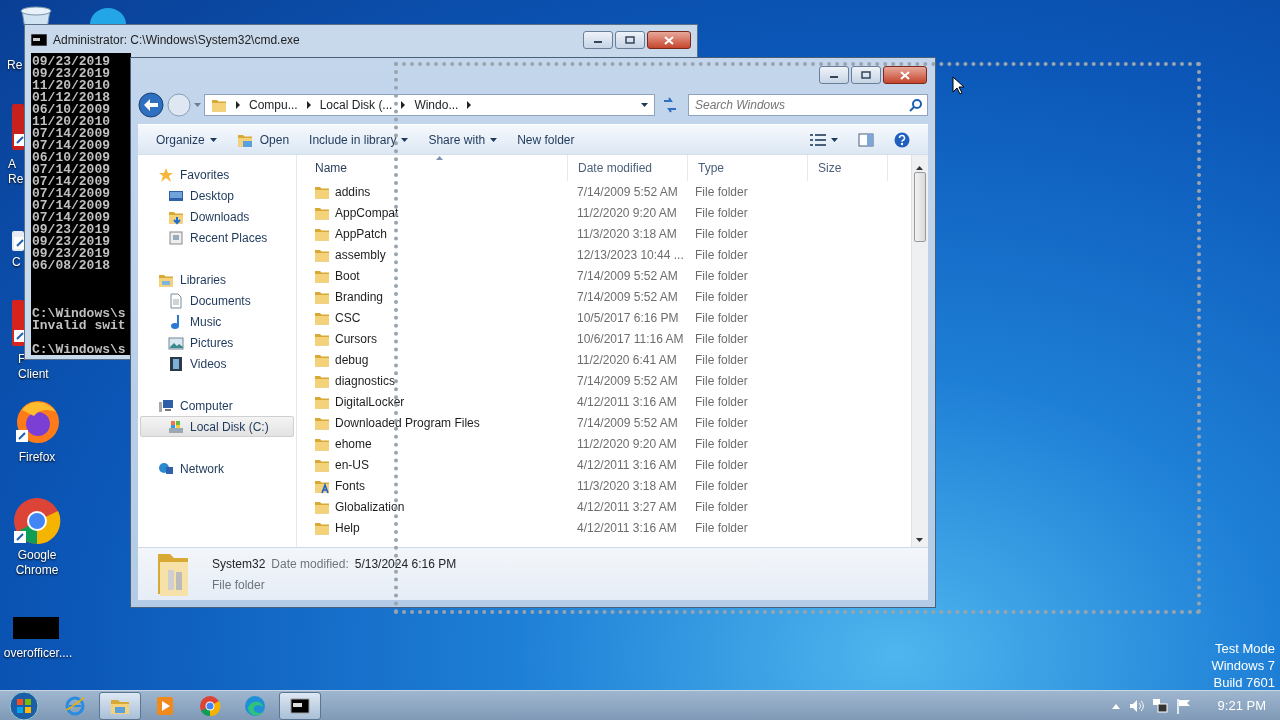 Image resolution: width=1280 pixels, height=720 pixels. Describe the element at coordinates (300, 705) in the screenshot. I see `taskbar-button` at that location.